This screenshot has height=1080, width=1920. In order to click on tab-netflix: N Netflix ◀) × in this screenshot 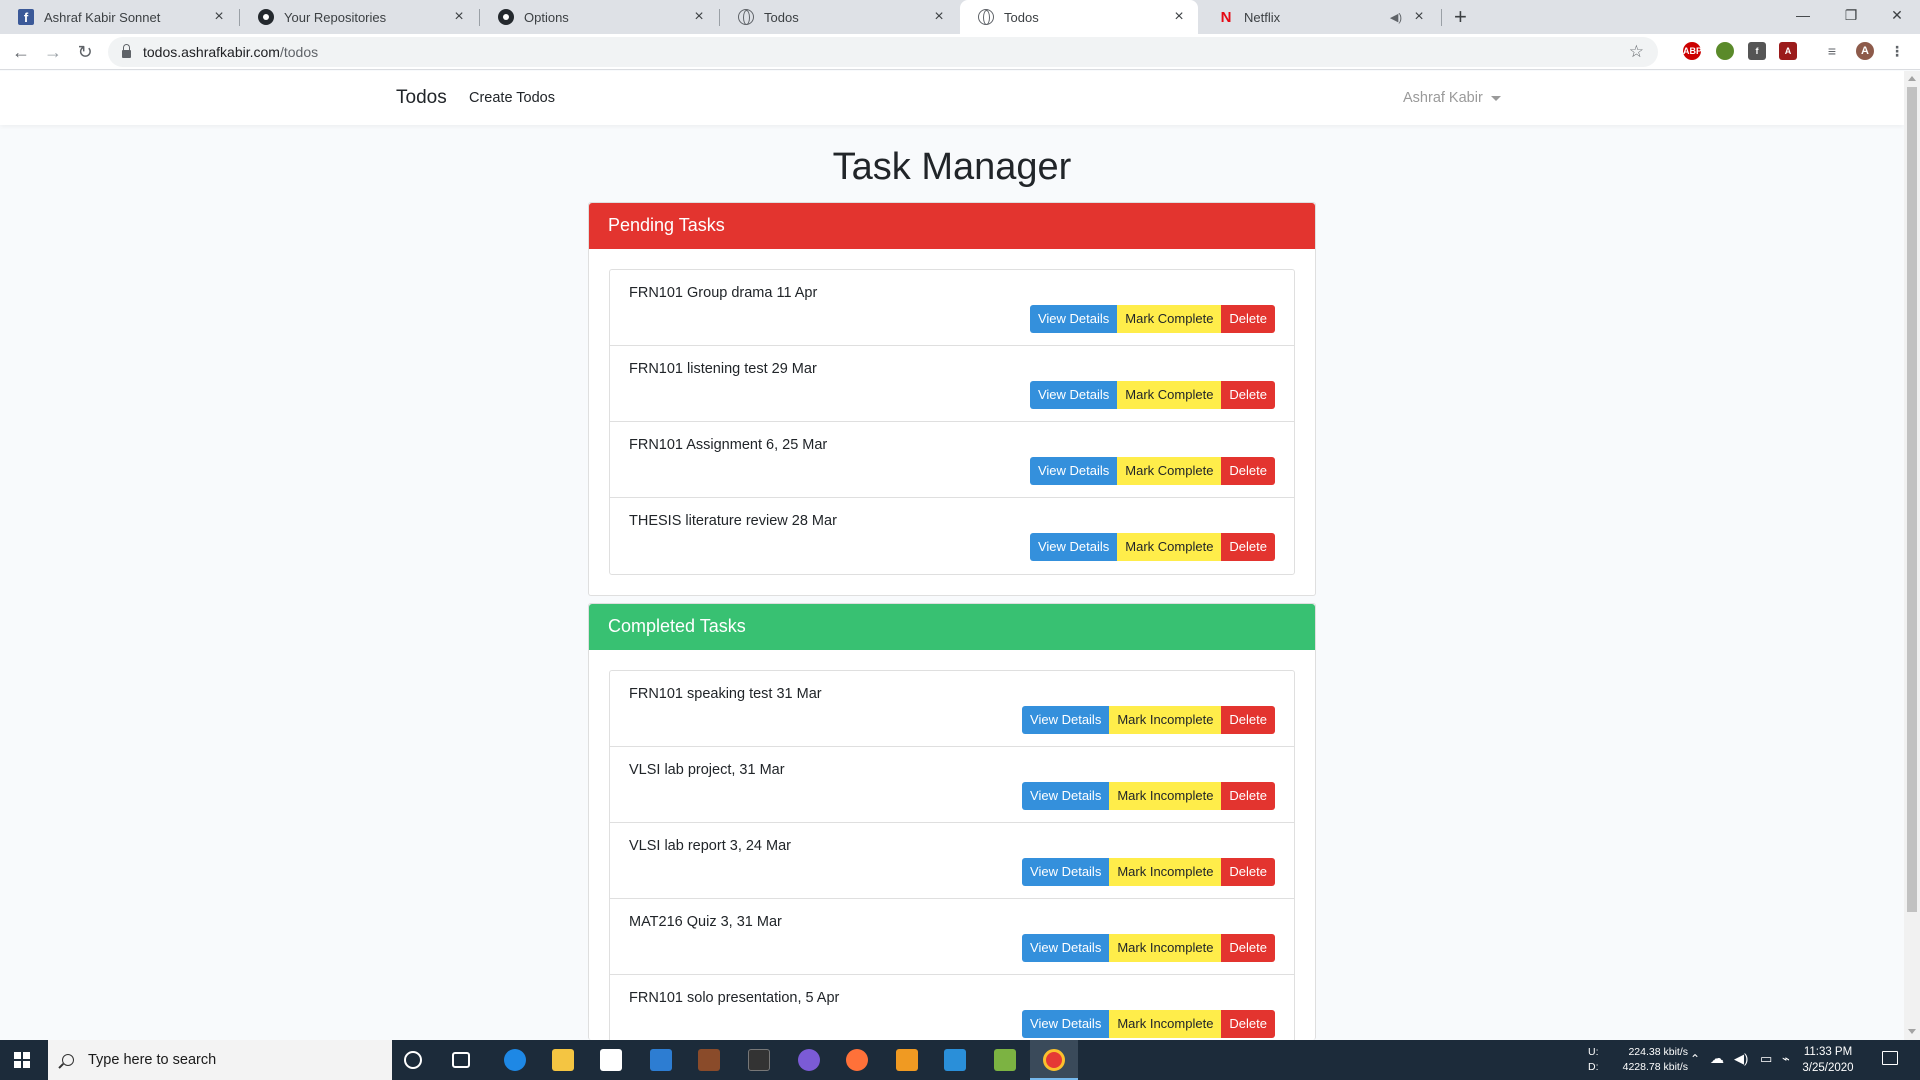, I will do `click(1319, 17)`.